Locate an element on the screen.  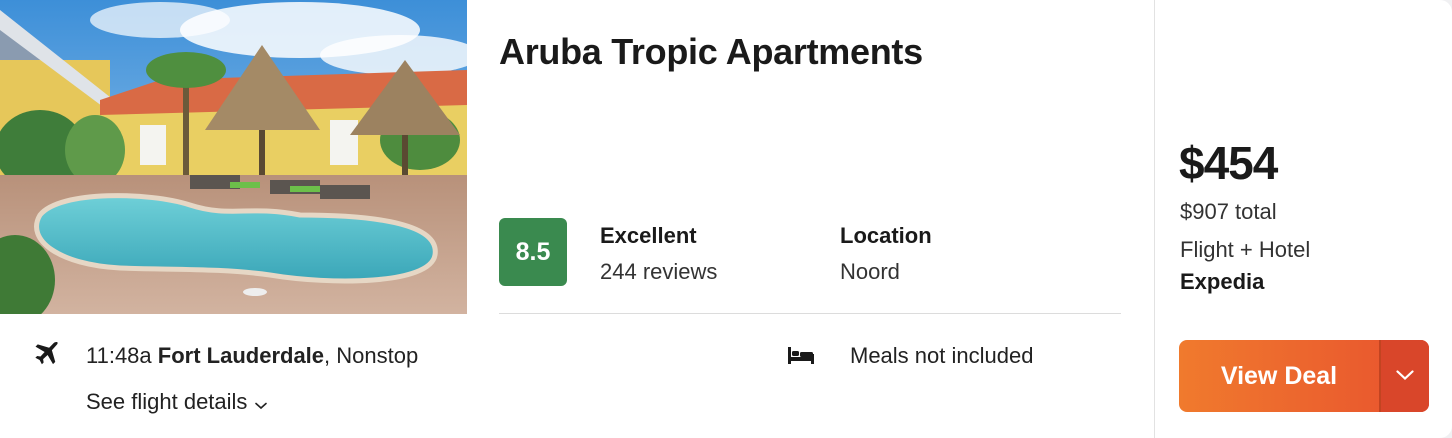
review-score-badge: 8.5 is located at coordinates (533, 252).